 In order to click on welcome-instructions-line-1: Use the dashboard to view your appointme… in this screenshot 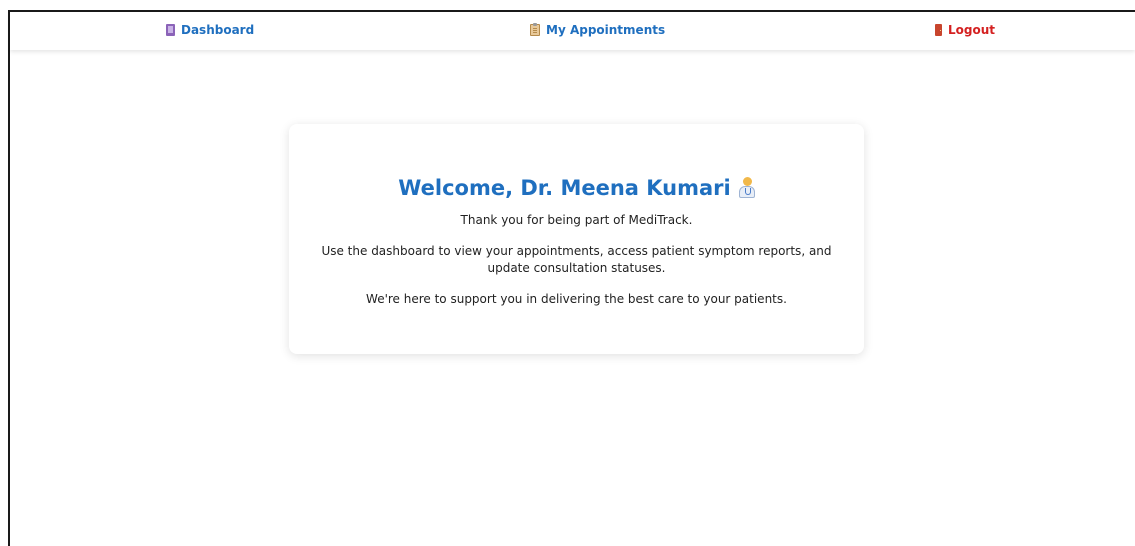, I will do `click(576, 251)`.